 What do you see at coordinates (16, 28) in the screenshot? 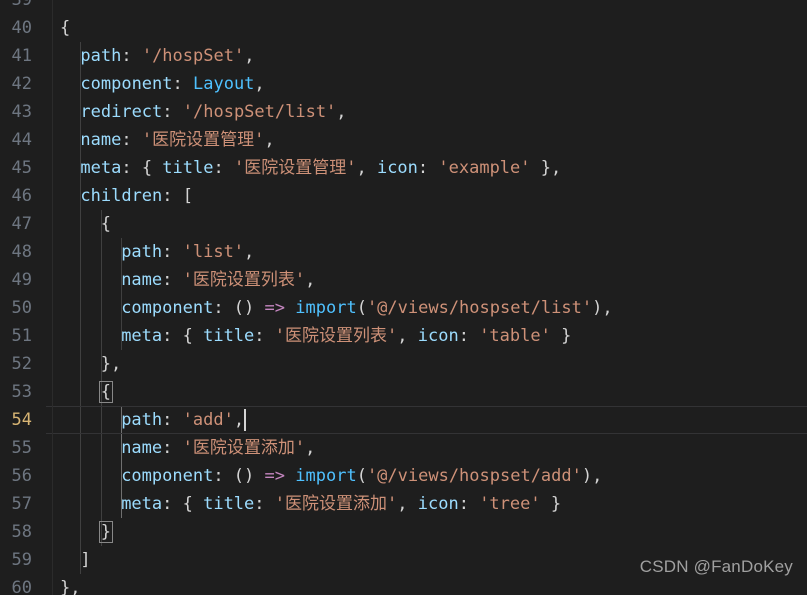
I see `line-number: 40` at bounding box center [16, 28].